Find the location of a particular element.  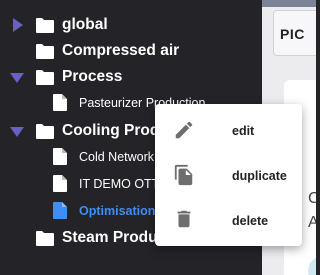

pencil-icon is located at coordinates (184, 130).